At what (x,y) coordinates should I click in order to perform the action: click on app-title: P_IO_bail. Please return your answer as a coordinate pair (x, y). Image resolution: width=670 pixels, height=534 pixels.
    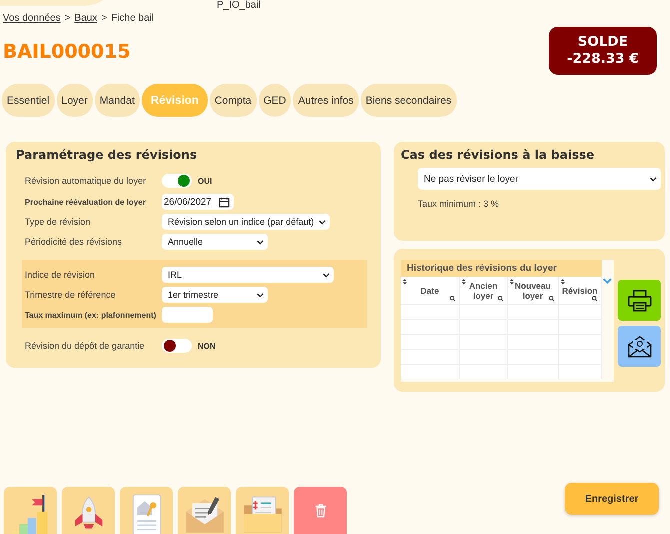
    Looking at the image, I should click on (239, 5).